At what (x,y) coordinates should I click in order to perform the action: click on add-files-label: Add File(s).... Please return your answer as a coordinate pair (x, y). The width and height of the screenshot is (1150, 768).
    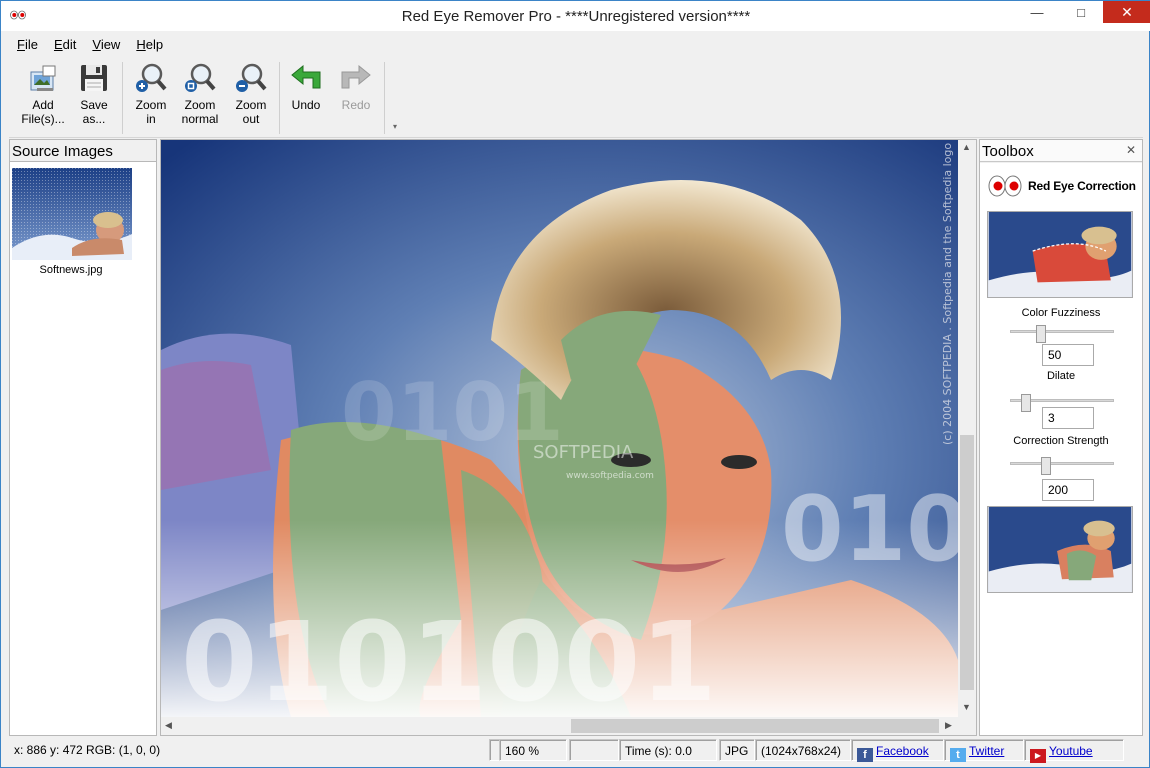
    Looking at the image, I should click on (43, 112).